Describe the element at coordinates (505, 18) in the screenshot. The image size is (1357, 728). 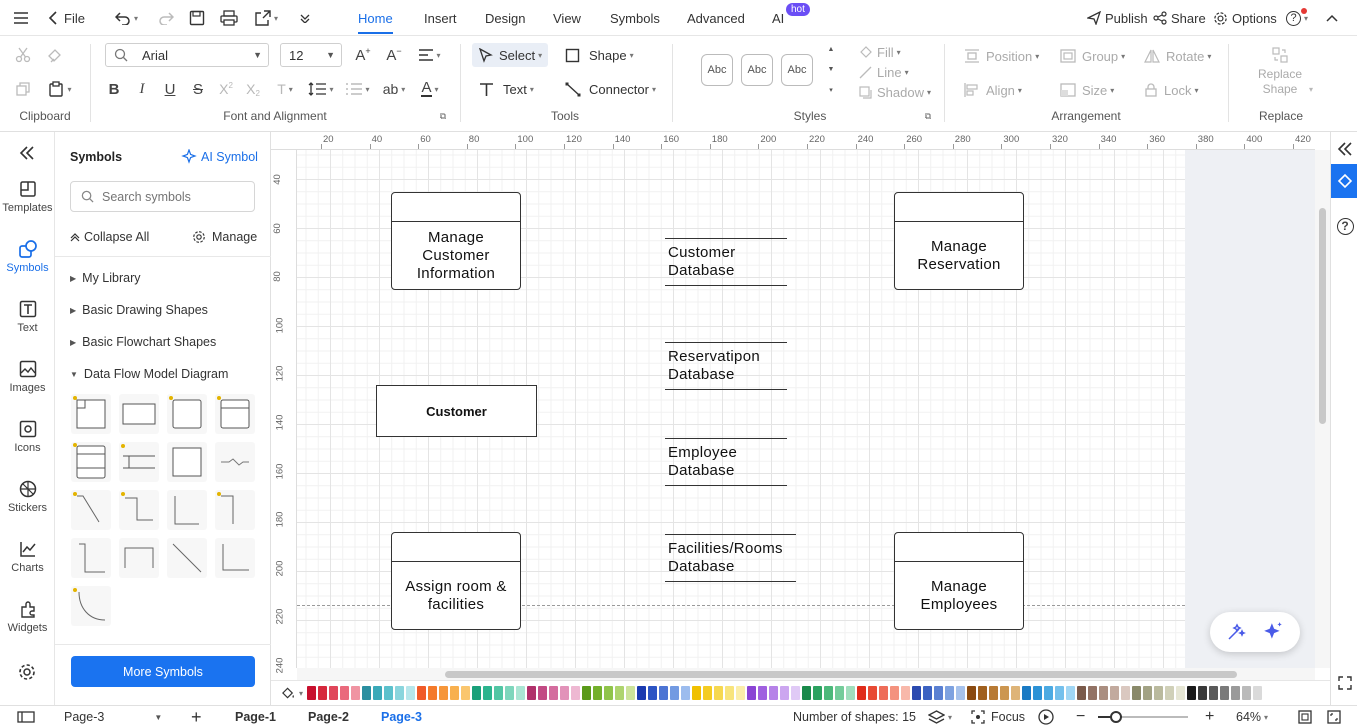
I see `tab-design: Design` at that location.